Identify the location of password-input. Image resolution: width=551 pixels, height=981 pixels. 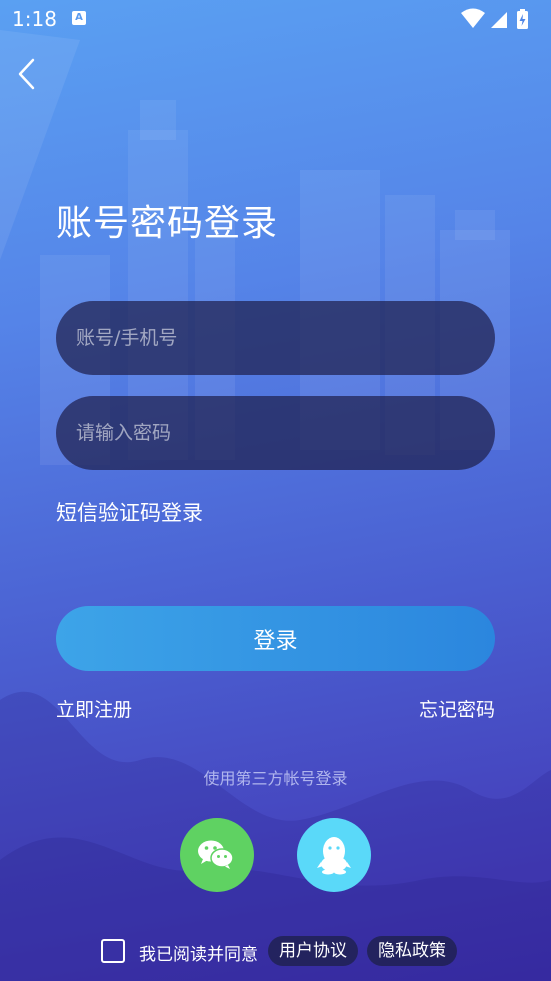
(275, 433).